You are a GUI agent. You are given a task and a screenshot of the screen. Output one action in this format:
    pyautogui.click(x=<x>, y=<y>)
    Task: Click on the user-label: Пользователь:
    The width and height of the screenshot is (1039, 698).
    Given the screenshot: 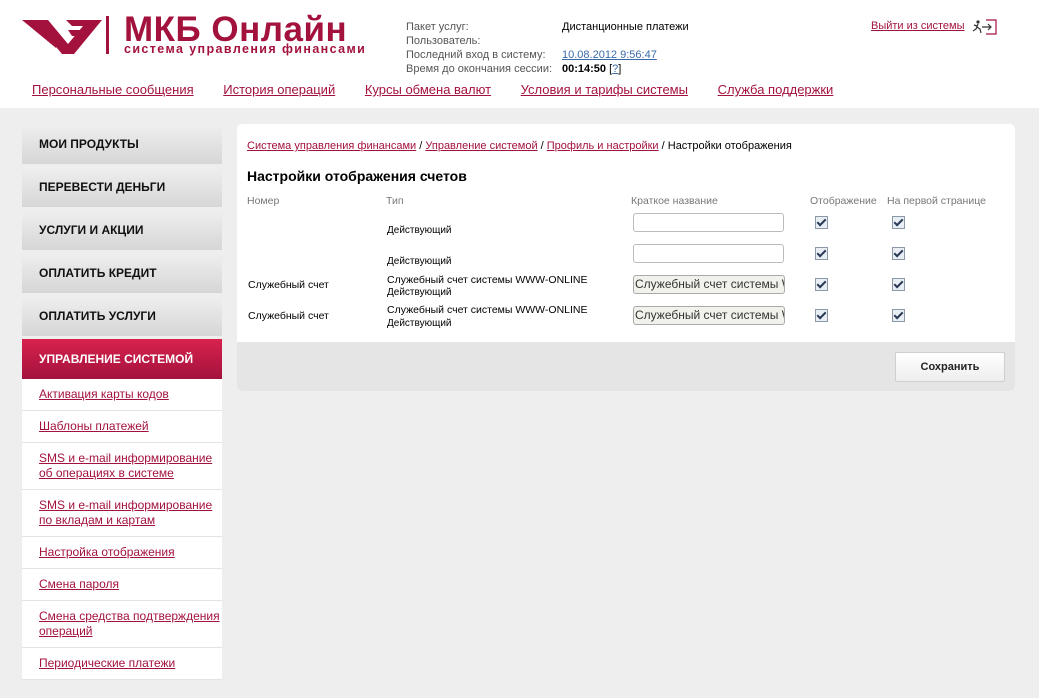 What is the action you would take?
    pyautogui.click(x=443, y=41)
    